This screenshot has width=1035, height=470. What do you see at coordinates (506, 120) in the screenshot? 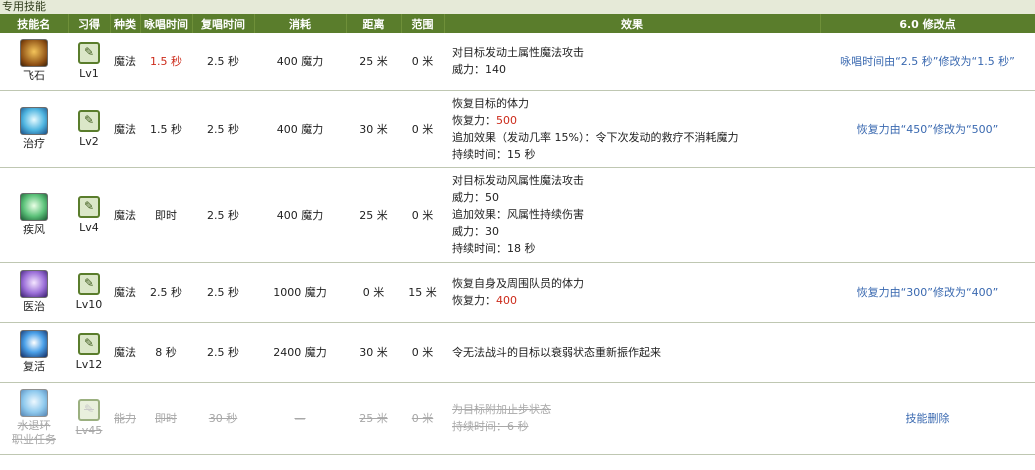
I see `effect-value: 500` at bounding box center [506, 120].